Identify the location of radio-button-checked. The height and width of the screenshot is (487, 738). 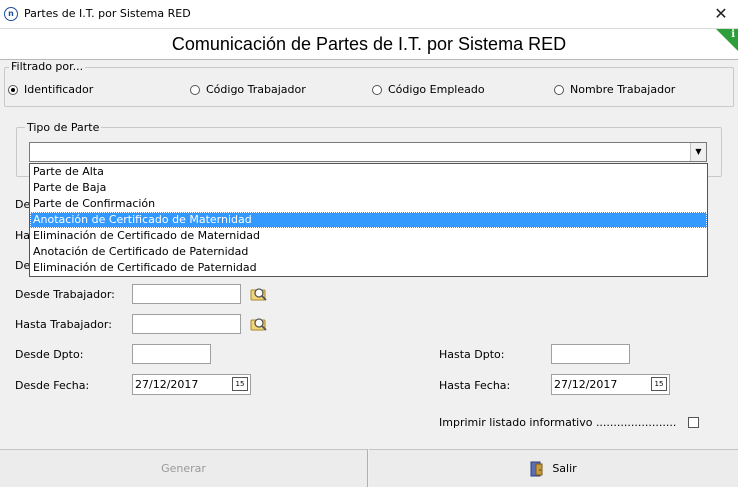
(13, 89).